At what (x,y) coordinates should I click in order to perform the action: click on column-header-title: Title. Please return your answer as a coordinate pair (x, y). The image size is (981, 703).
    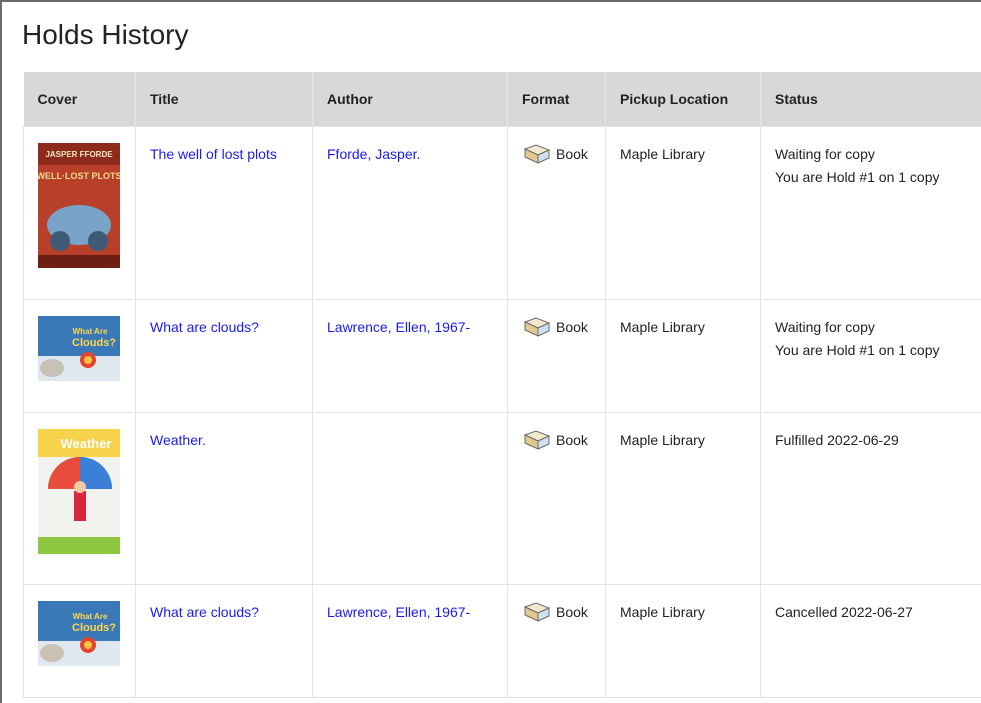
    Looking at the image, I should click on (224, 99).